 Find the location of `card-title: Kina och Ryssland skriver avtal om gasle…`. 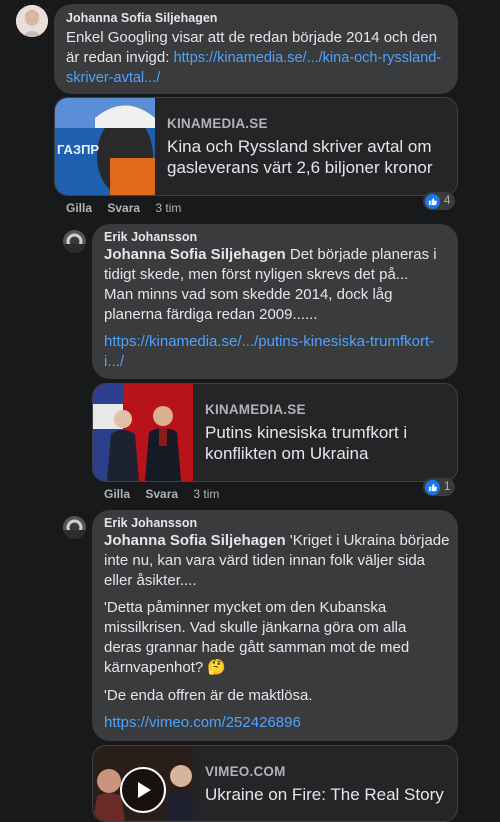

card-title: Kina och Ryssland skriver avtal om gasle… is located at coordinates (300, 157).